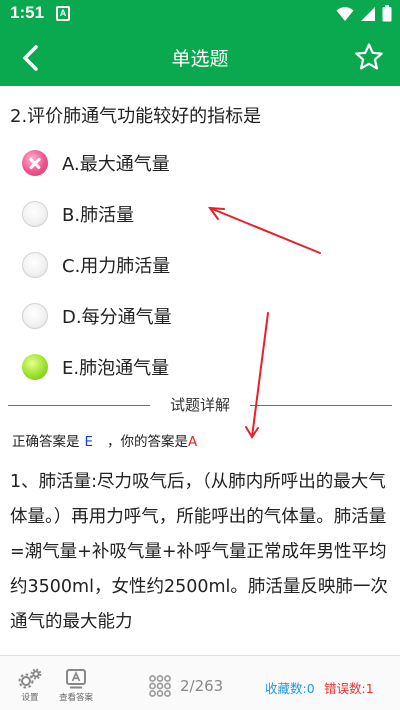 The image size is (400, 710). What do you see at coordinates (345, 13) in the screenshot?
I see `wifi-icon` at bounding box center [345, 13].